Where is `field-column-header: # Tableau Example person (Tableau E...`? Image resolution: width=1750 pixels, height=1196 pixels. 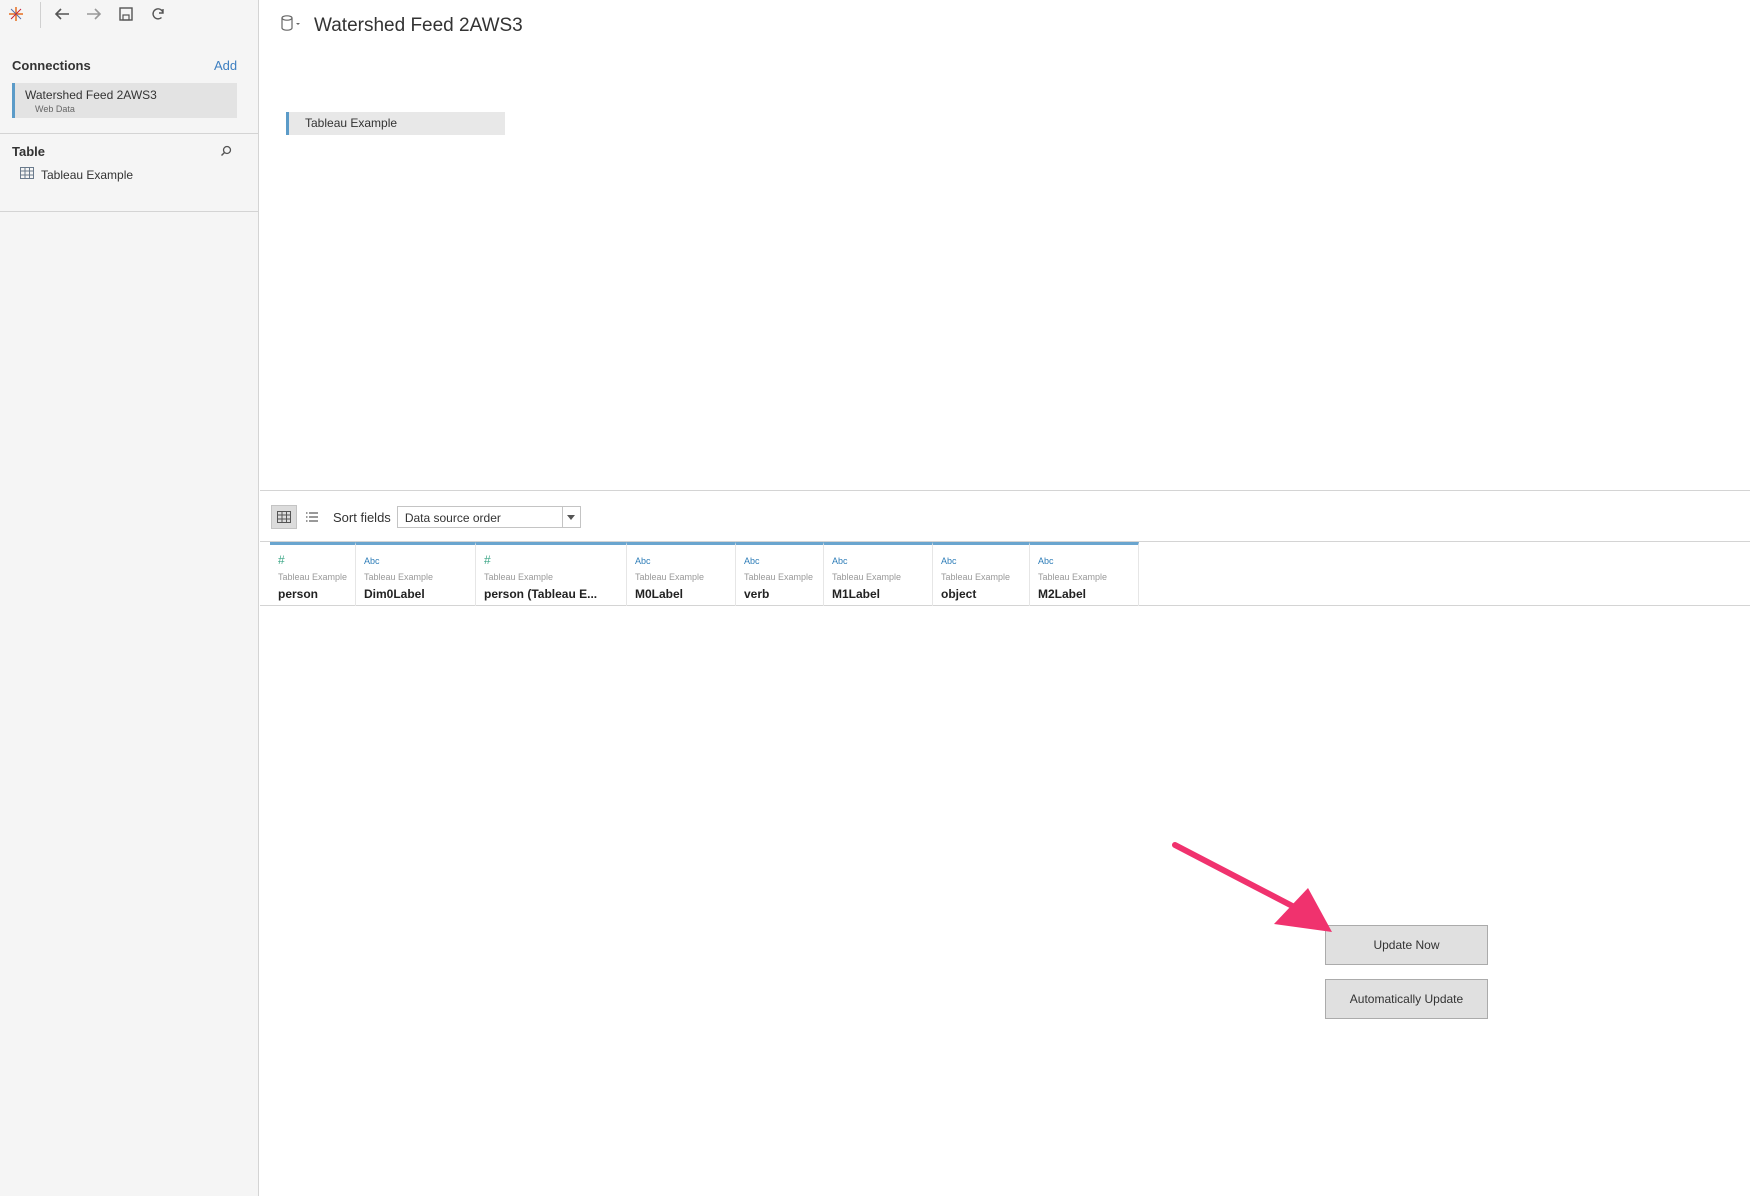 field-column-header: # Tableau Example person (Tableau E... is located at coordinates (551, 574).